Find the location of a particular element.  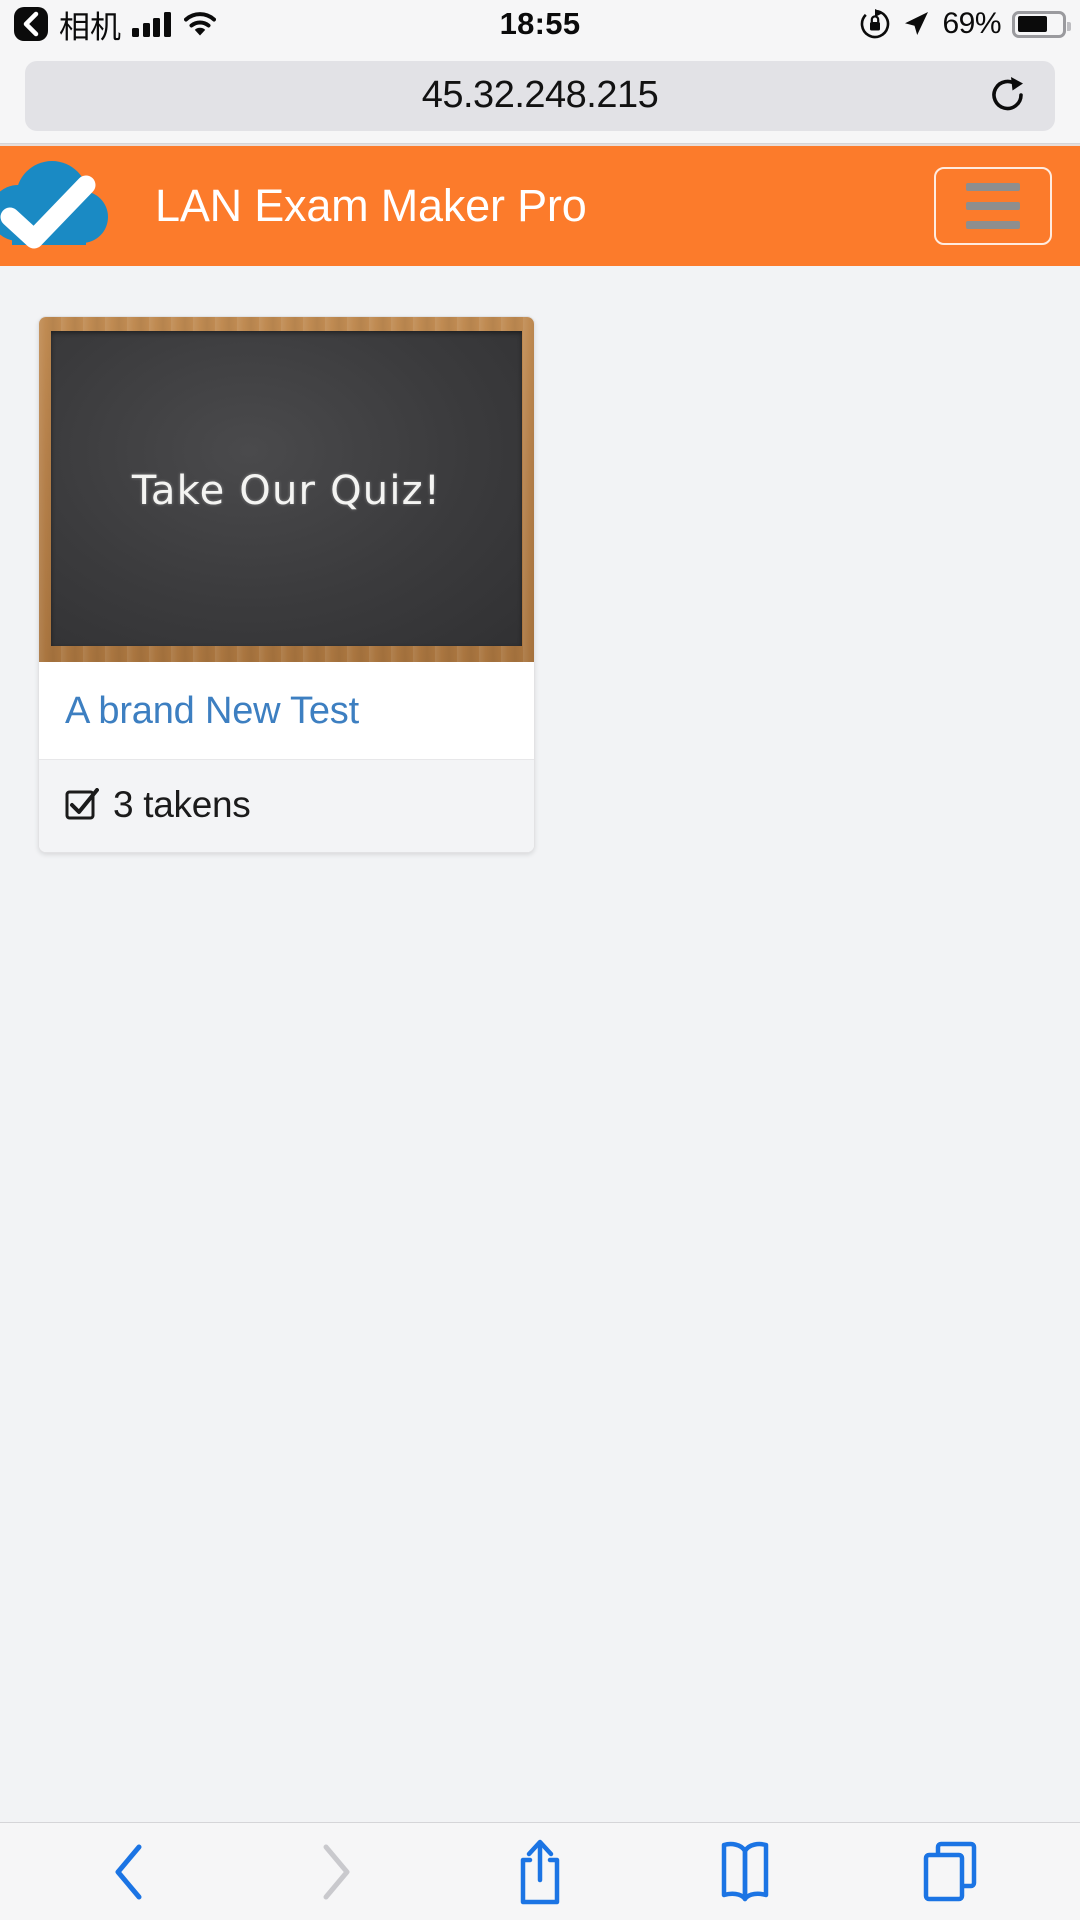

forward-button is located at coordinates (335, 1872).